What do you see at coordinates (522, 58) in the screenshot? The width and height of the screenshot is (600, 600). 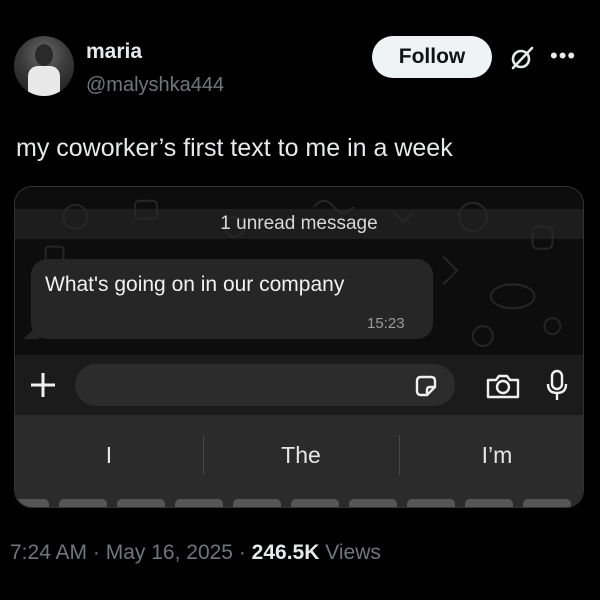 I see `grok-icon` at bounding box center [522, 58].